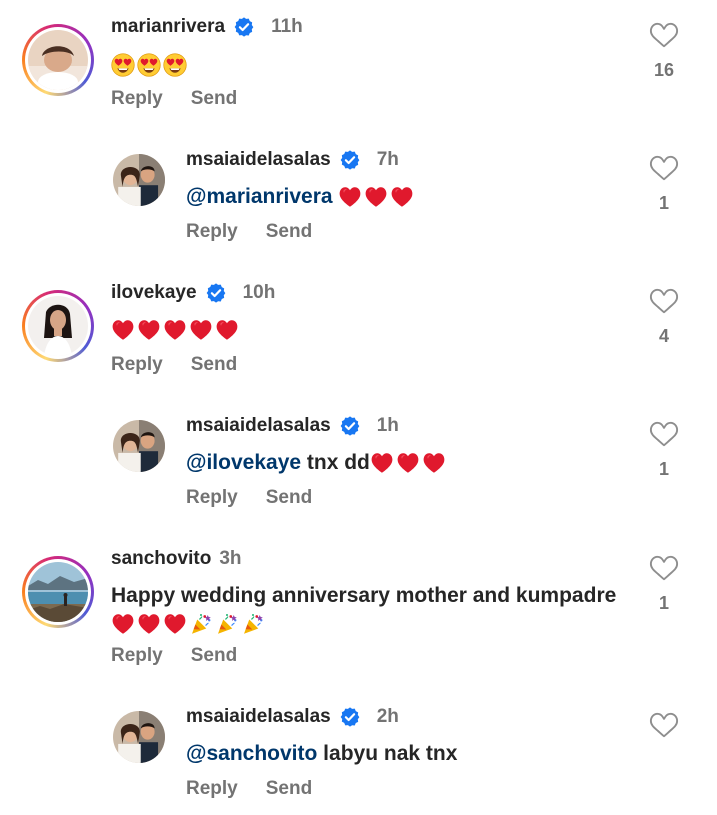 The image size is (717, 815). I want to click on timestamp: 2h, so click(387, 716).